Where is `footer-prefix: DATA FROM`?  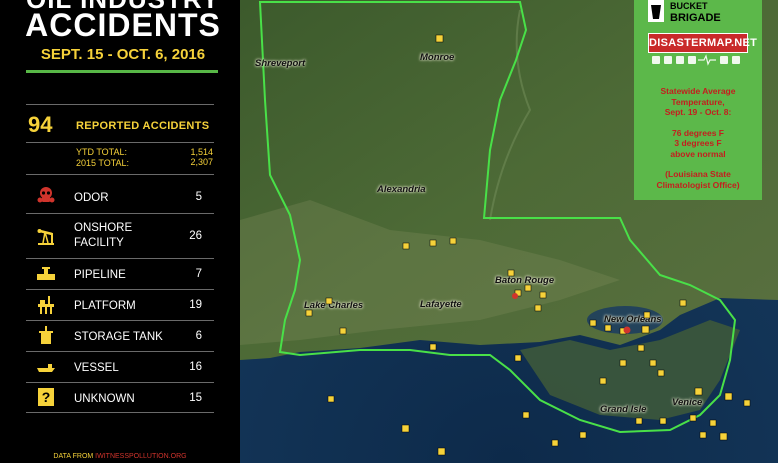 footer-prefix: DATA FROM is located at coordinates (74, 456).